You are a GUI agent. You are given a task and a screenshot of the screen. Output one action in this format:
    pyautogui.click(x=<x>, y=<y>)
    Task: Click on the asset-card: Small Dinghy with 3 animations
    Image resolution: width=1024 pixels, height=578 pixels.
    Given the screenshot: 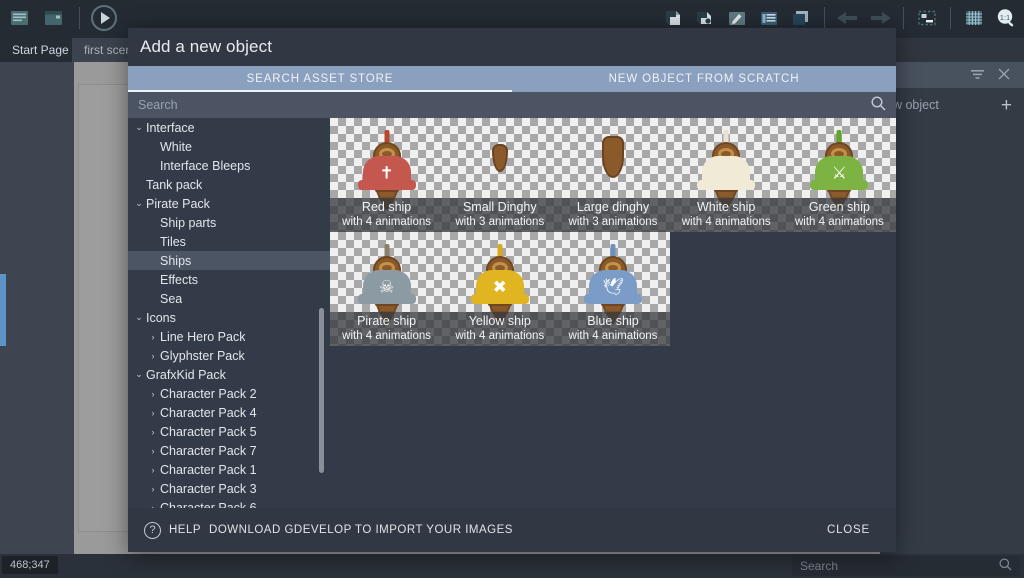 What is the action you would take?
    pyautogui.click(x=500, y=175)
    